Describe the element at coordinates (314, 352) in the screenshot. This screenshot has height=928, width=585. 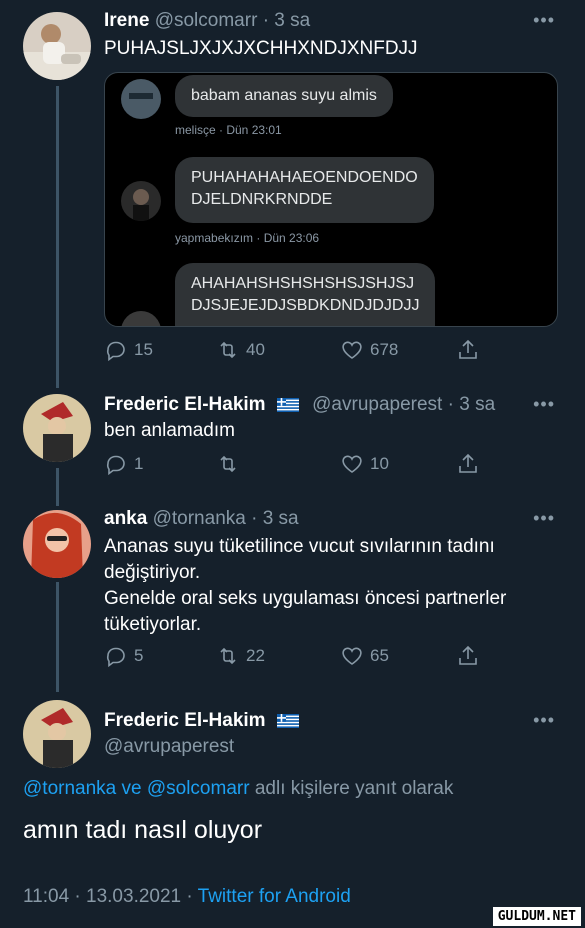
I see `tweet-actions: 15 40 678` at that location.